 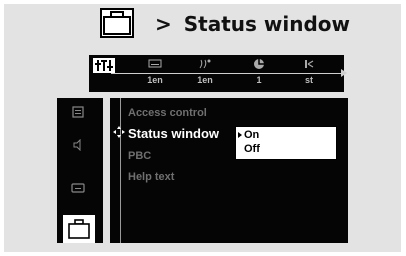 What do you see at coordinates (120, 170) in the screenshot?
I see `panel-divider` at bounding box center [120, 170].